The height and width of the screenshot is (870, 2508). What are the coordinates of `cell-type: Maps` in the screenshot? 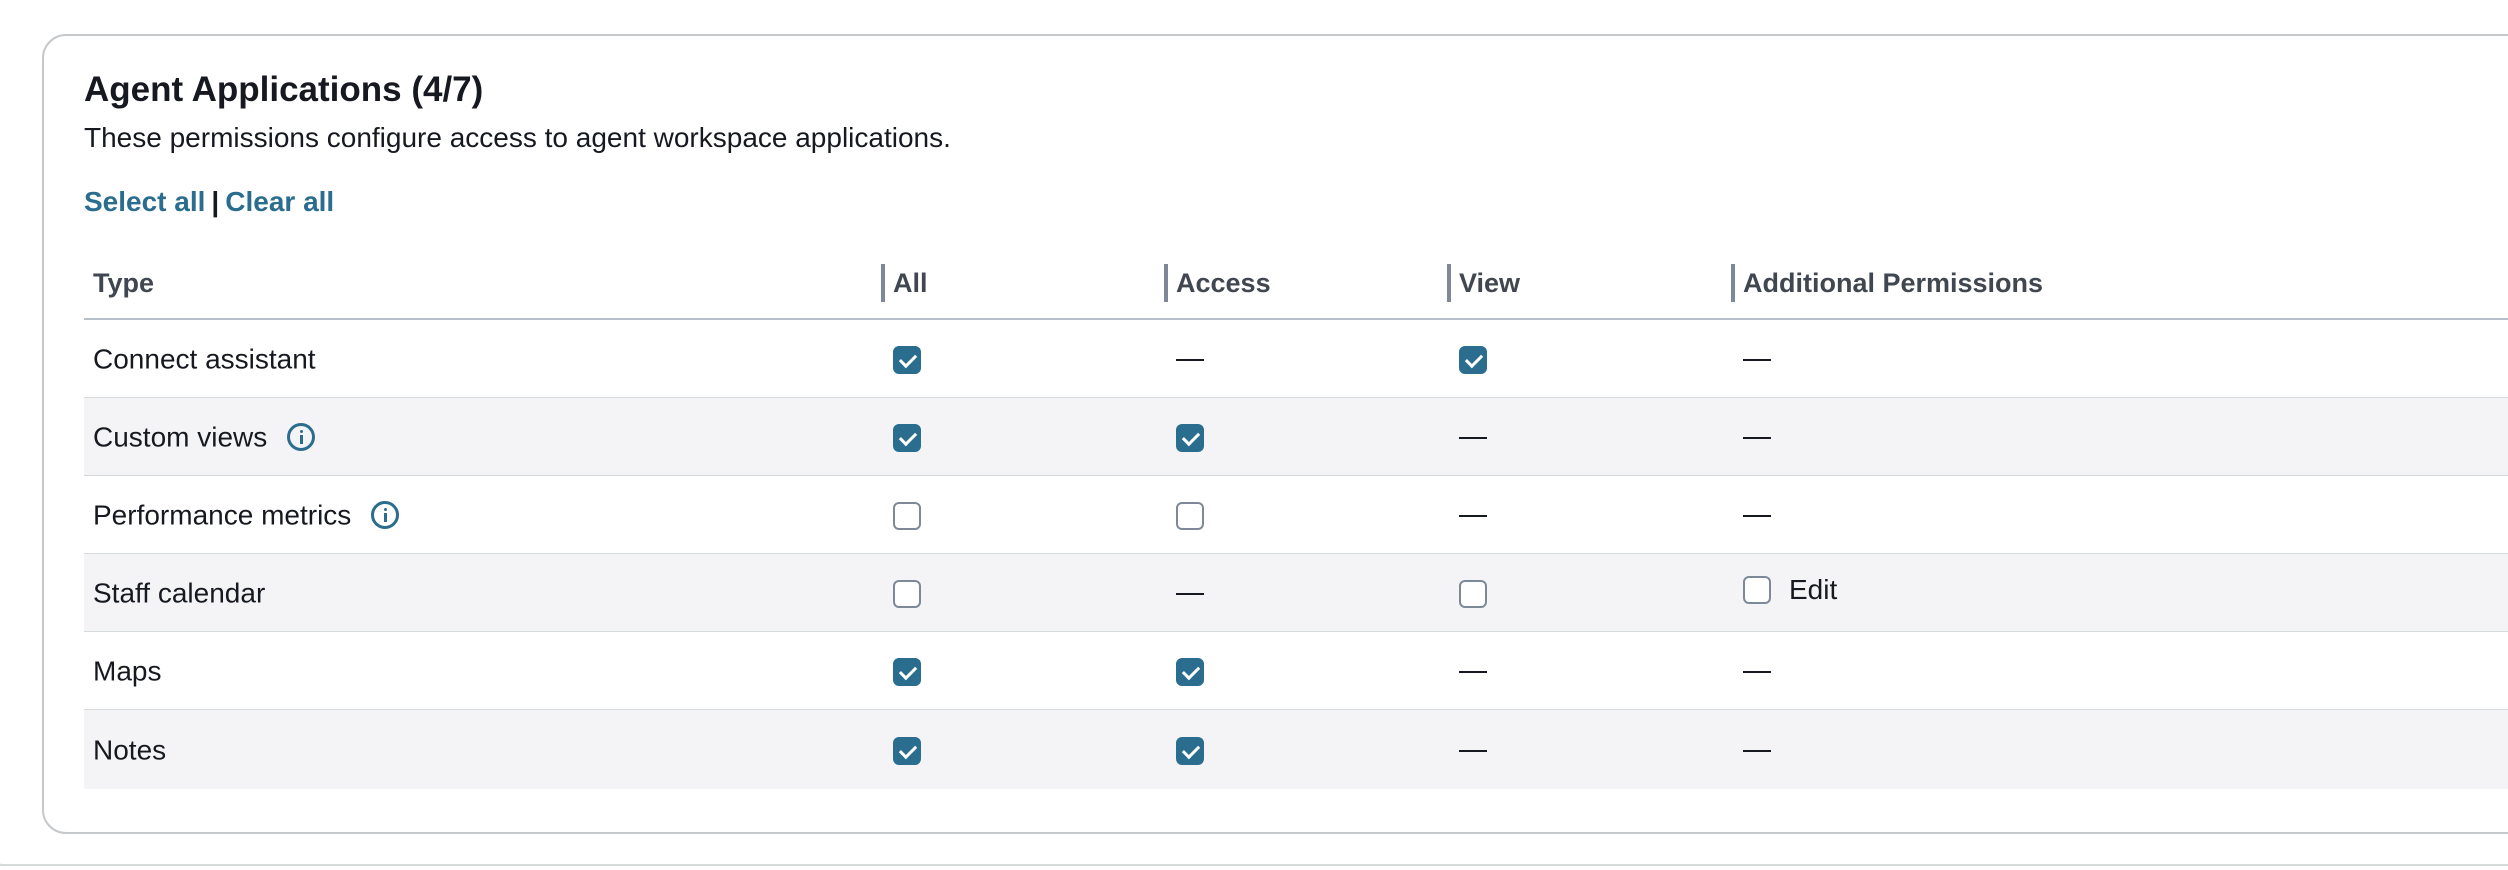 It's located at (484, 670).